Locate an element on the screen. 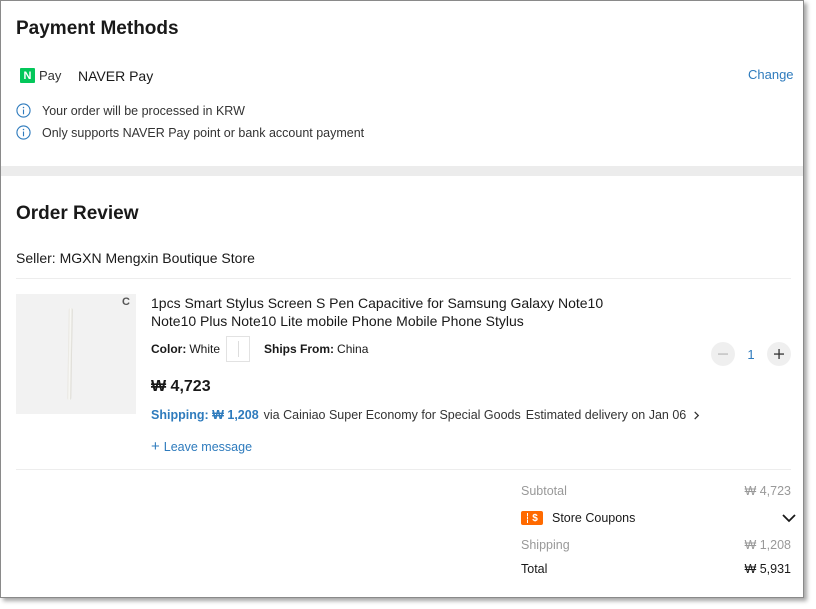 This screenshot has width=816, height=609. seller-name: Seller: MGXN Mengxin Boutique Store is located at coordinates (135, 258).